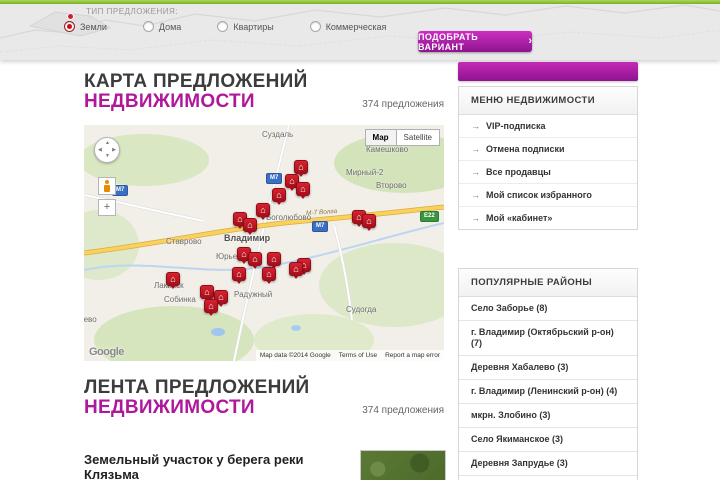  I want to click on district-link: г. Владимир (Ленинский р-он) (4), so click(548, 391).